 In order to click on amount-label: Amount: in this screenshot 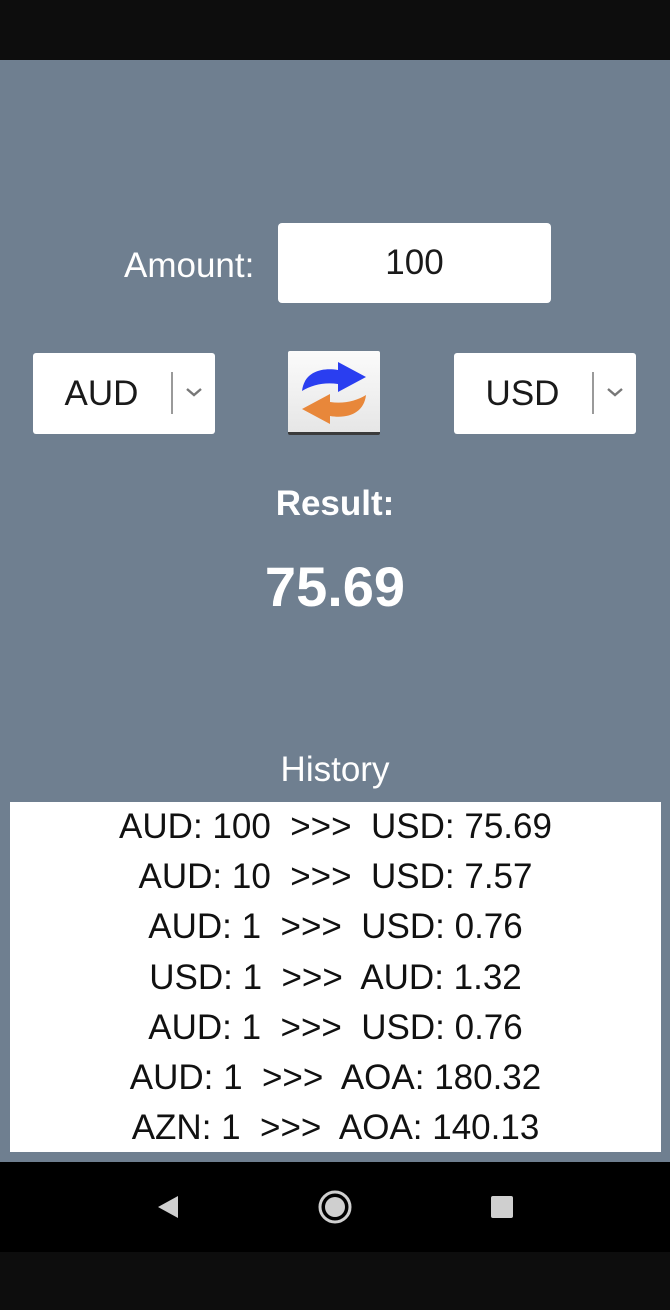, I will do `click(189, 265)`.